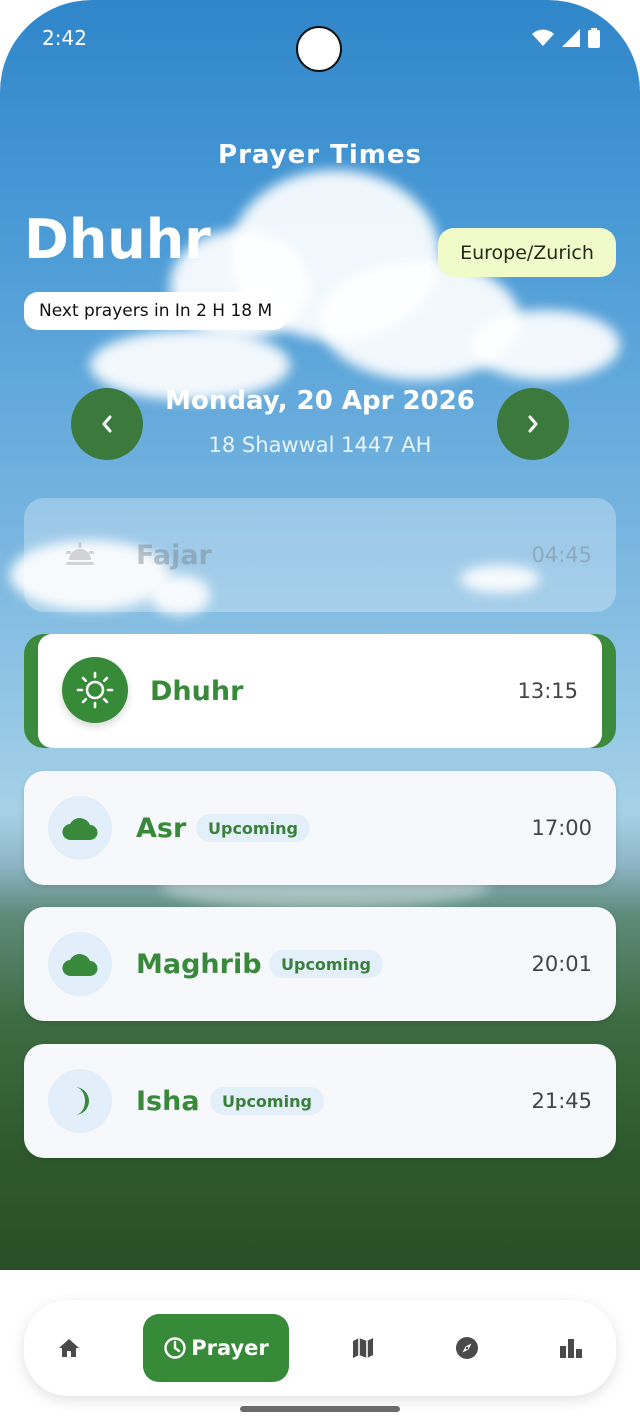  I want to click on nav-prayer: Prayer, so click(216, 1348).